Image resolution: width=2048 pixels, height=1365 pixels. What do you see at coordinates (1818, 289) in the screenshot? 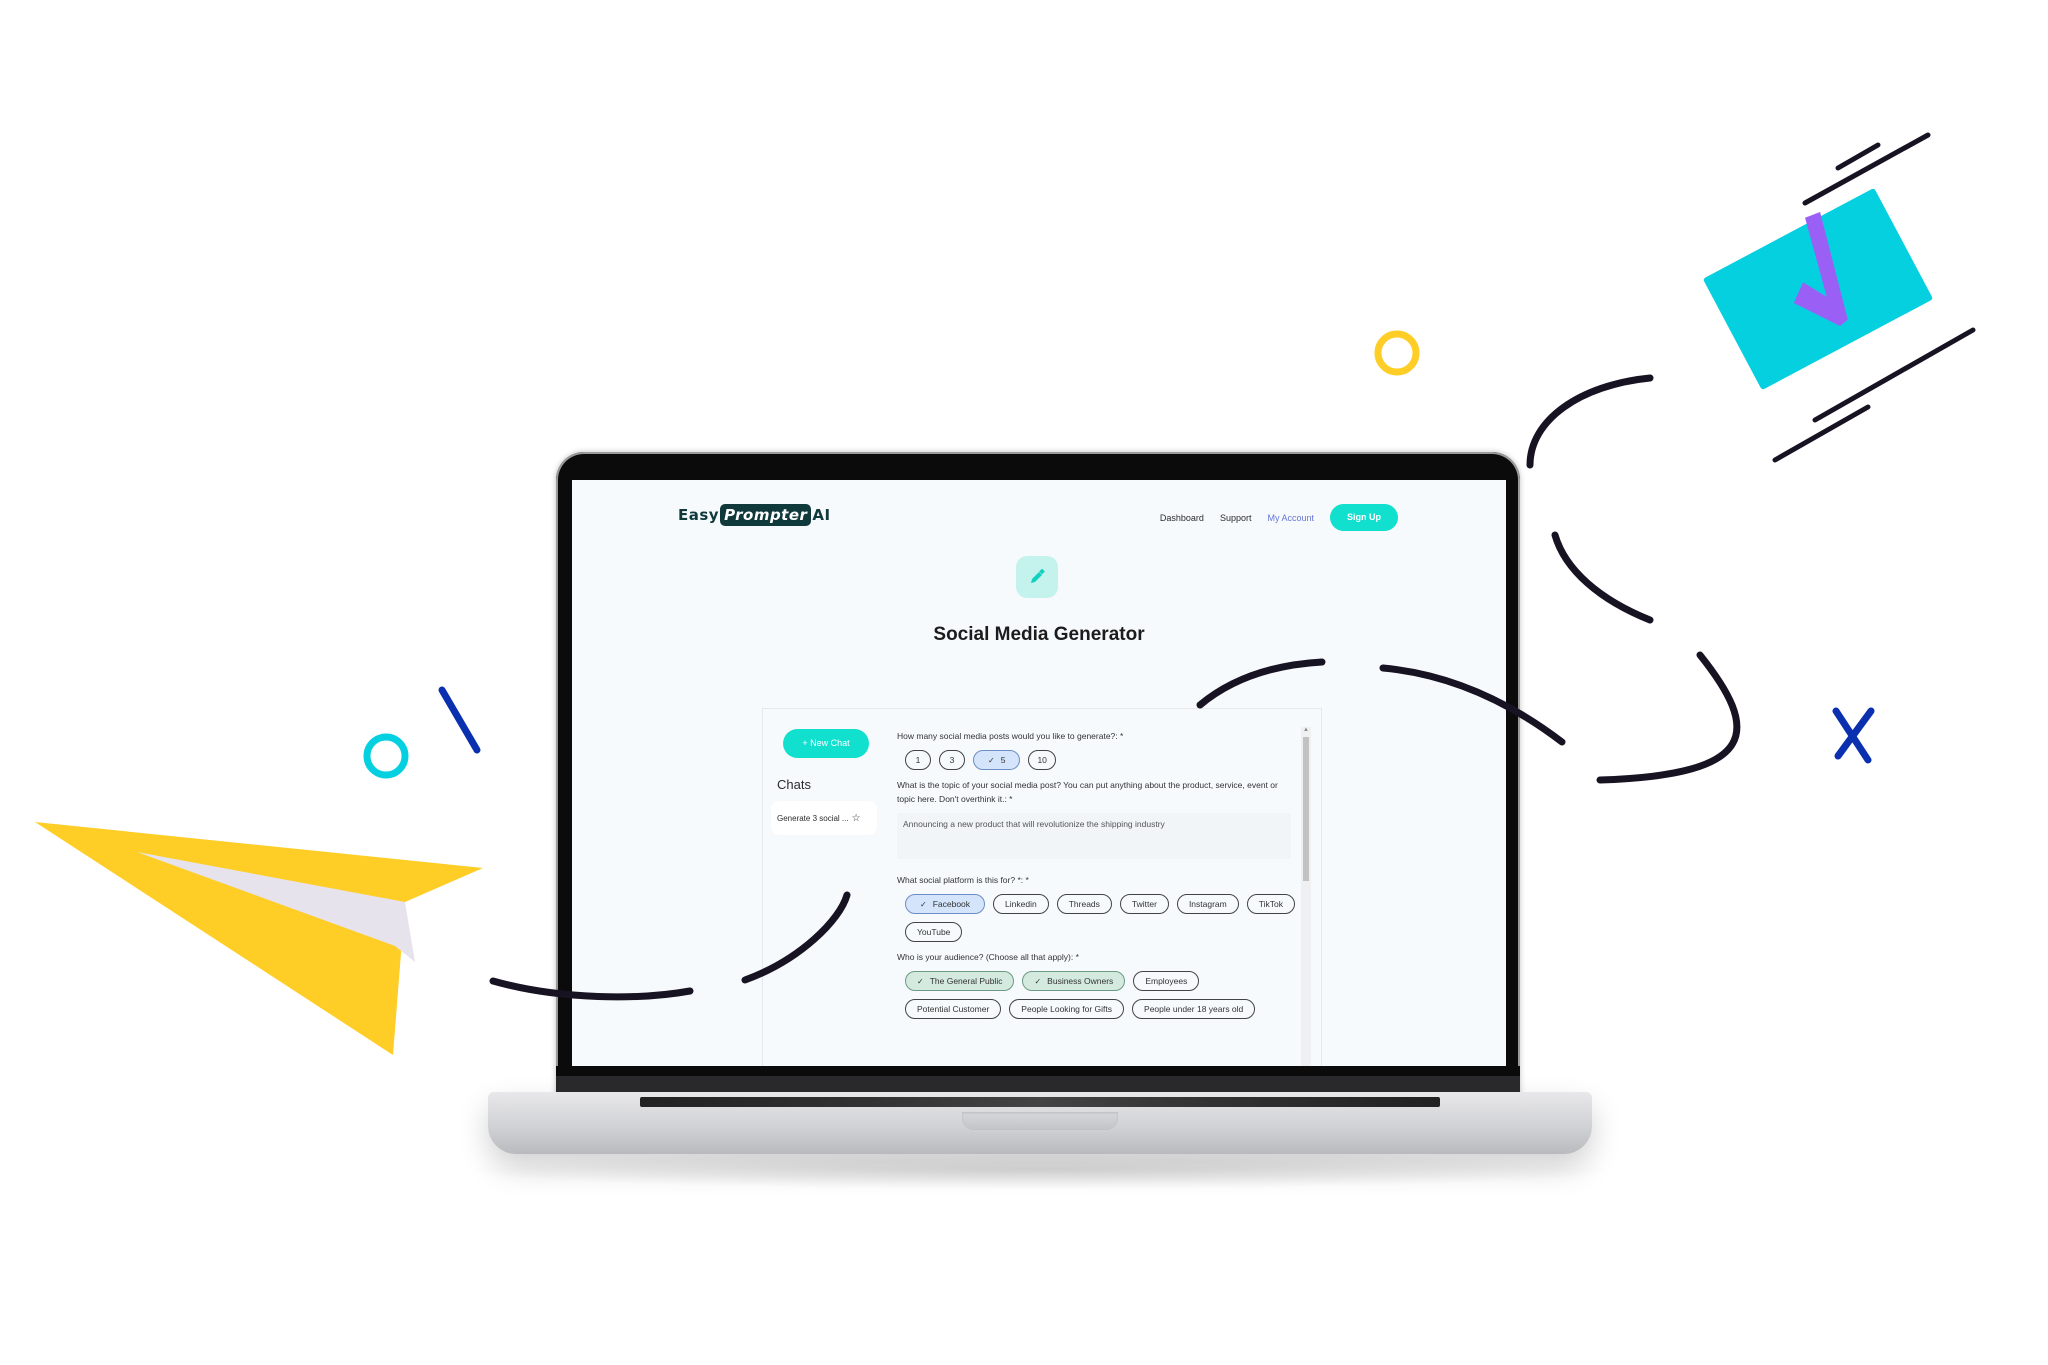
I see `checkmark-card-icon` at bounding box center [1818, 289].